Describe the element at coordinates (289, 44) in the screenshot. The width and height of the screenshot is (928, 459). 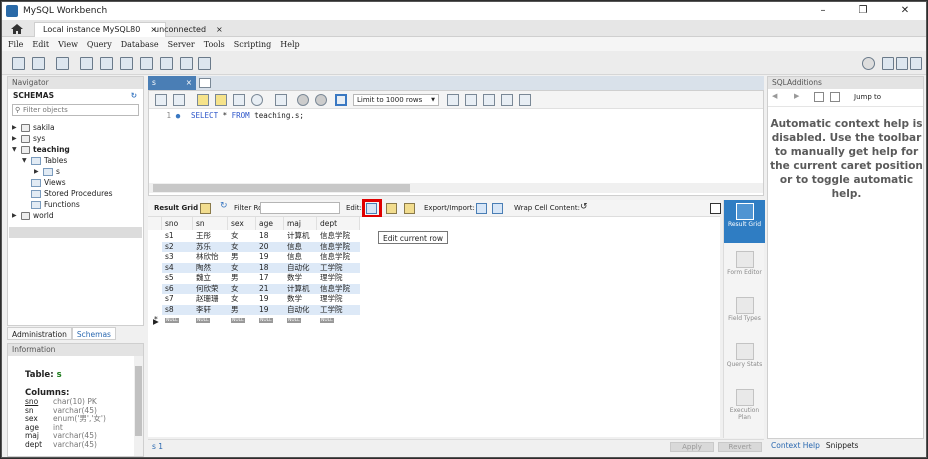
I see `menu-help: Help` at that location.